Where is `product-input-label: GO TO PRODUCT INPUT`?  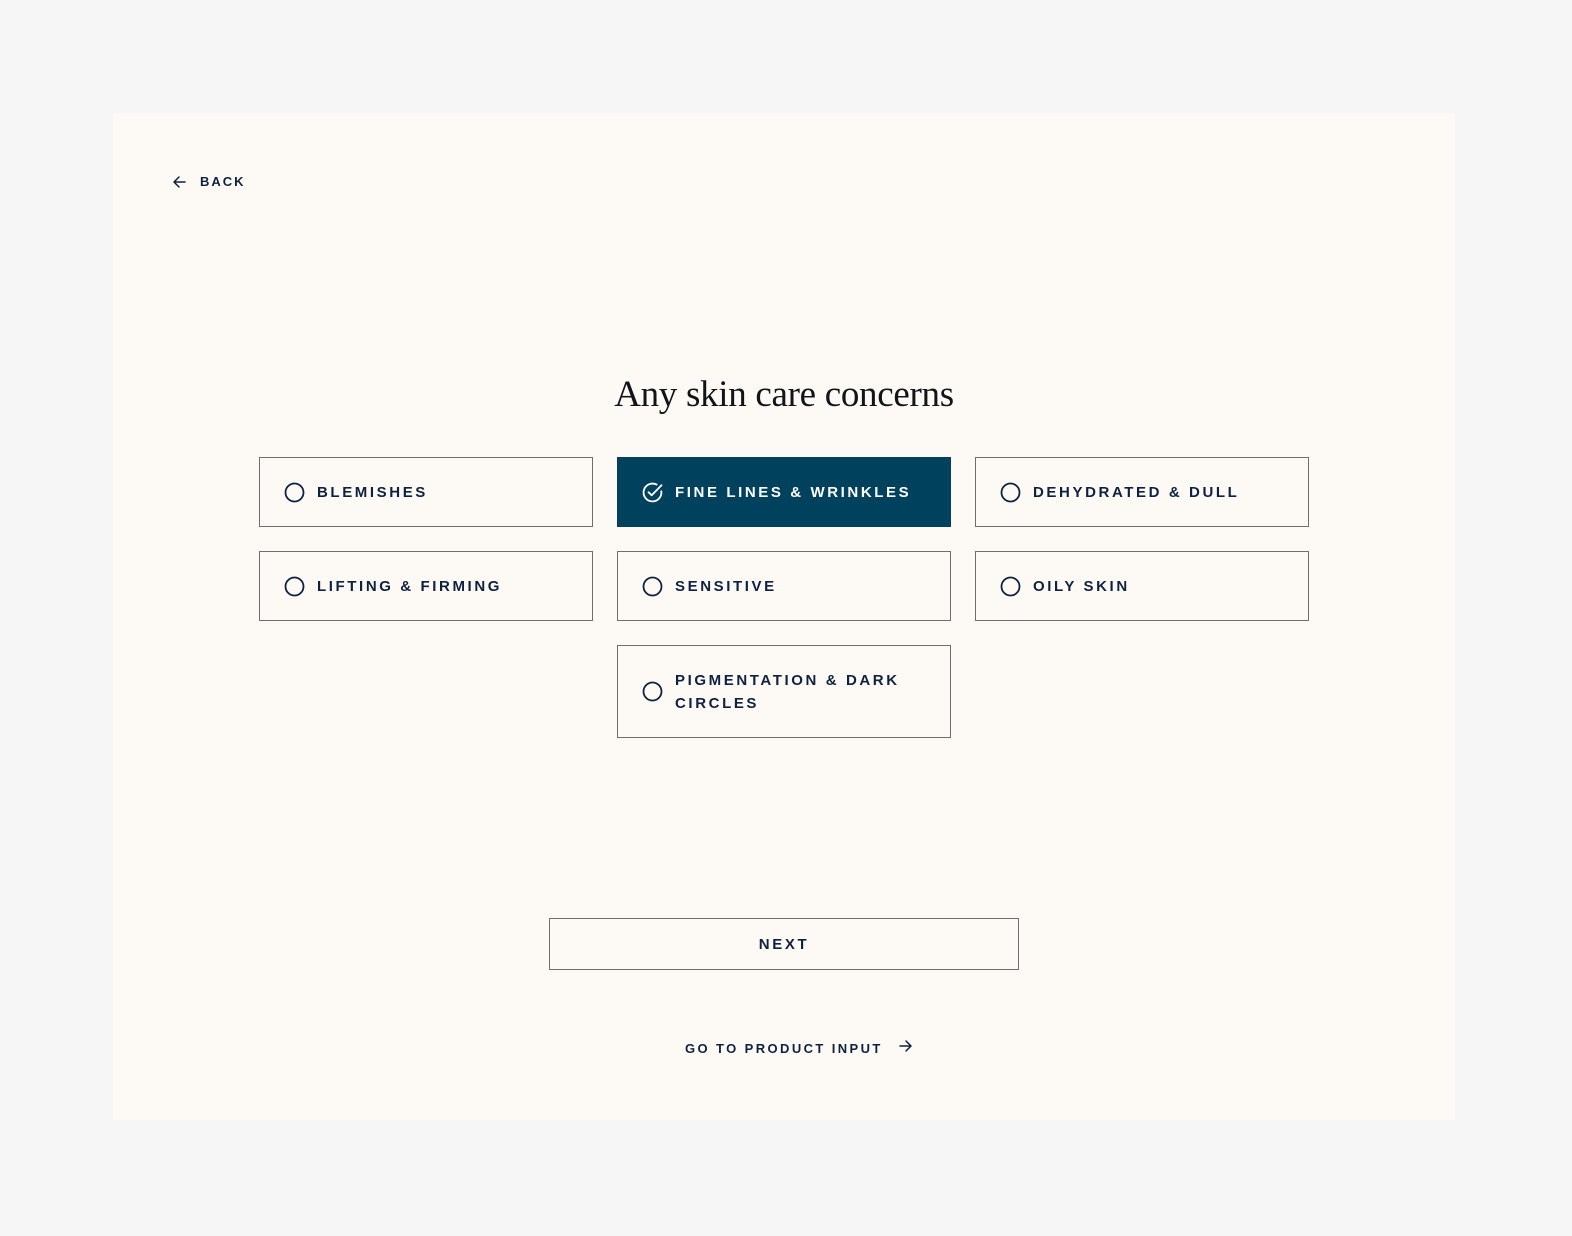 product-input-label: GO TO PRODUCT INPUT is located at coordinates (784, 1048).